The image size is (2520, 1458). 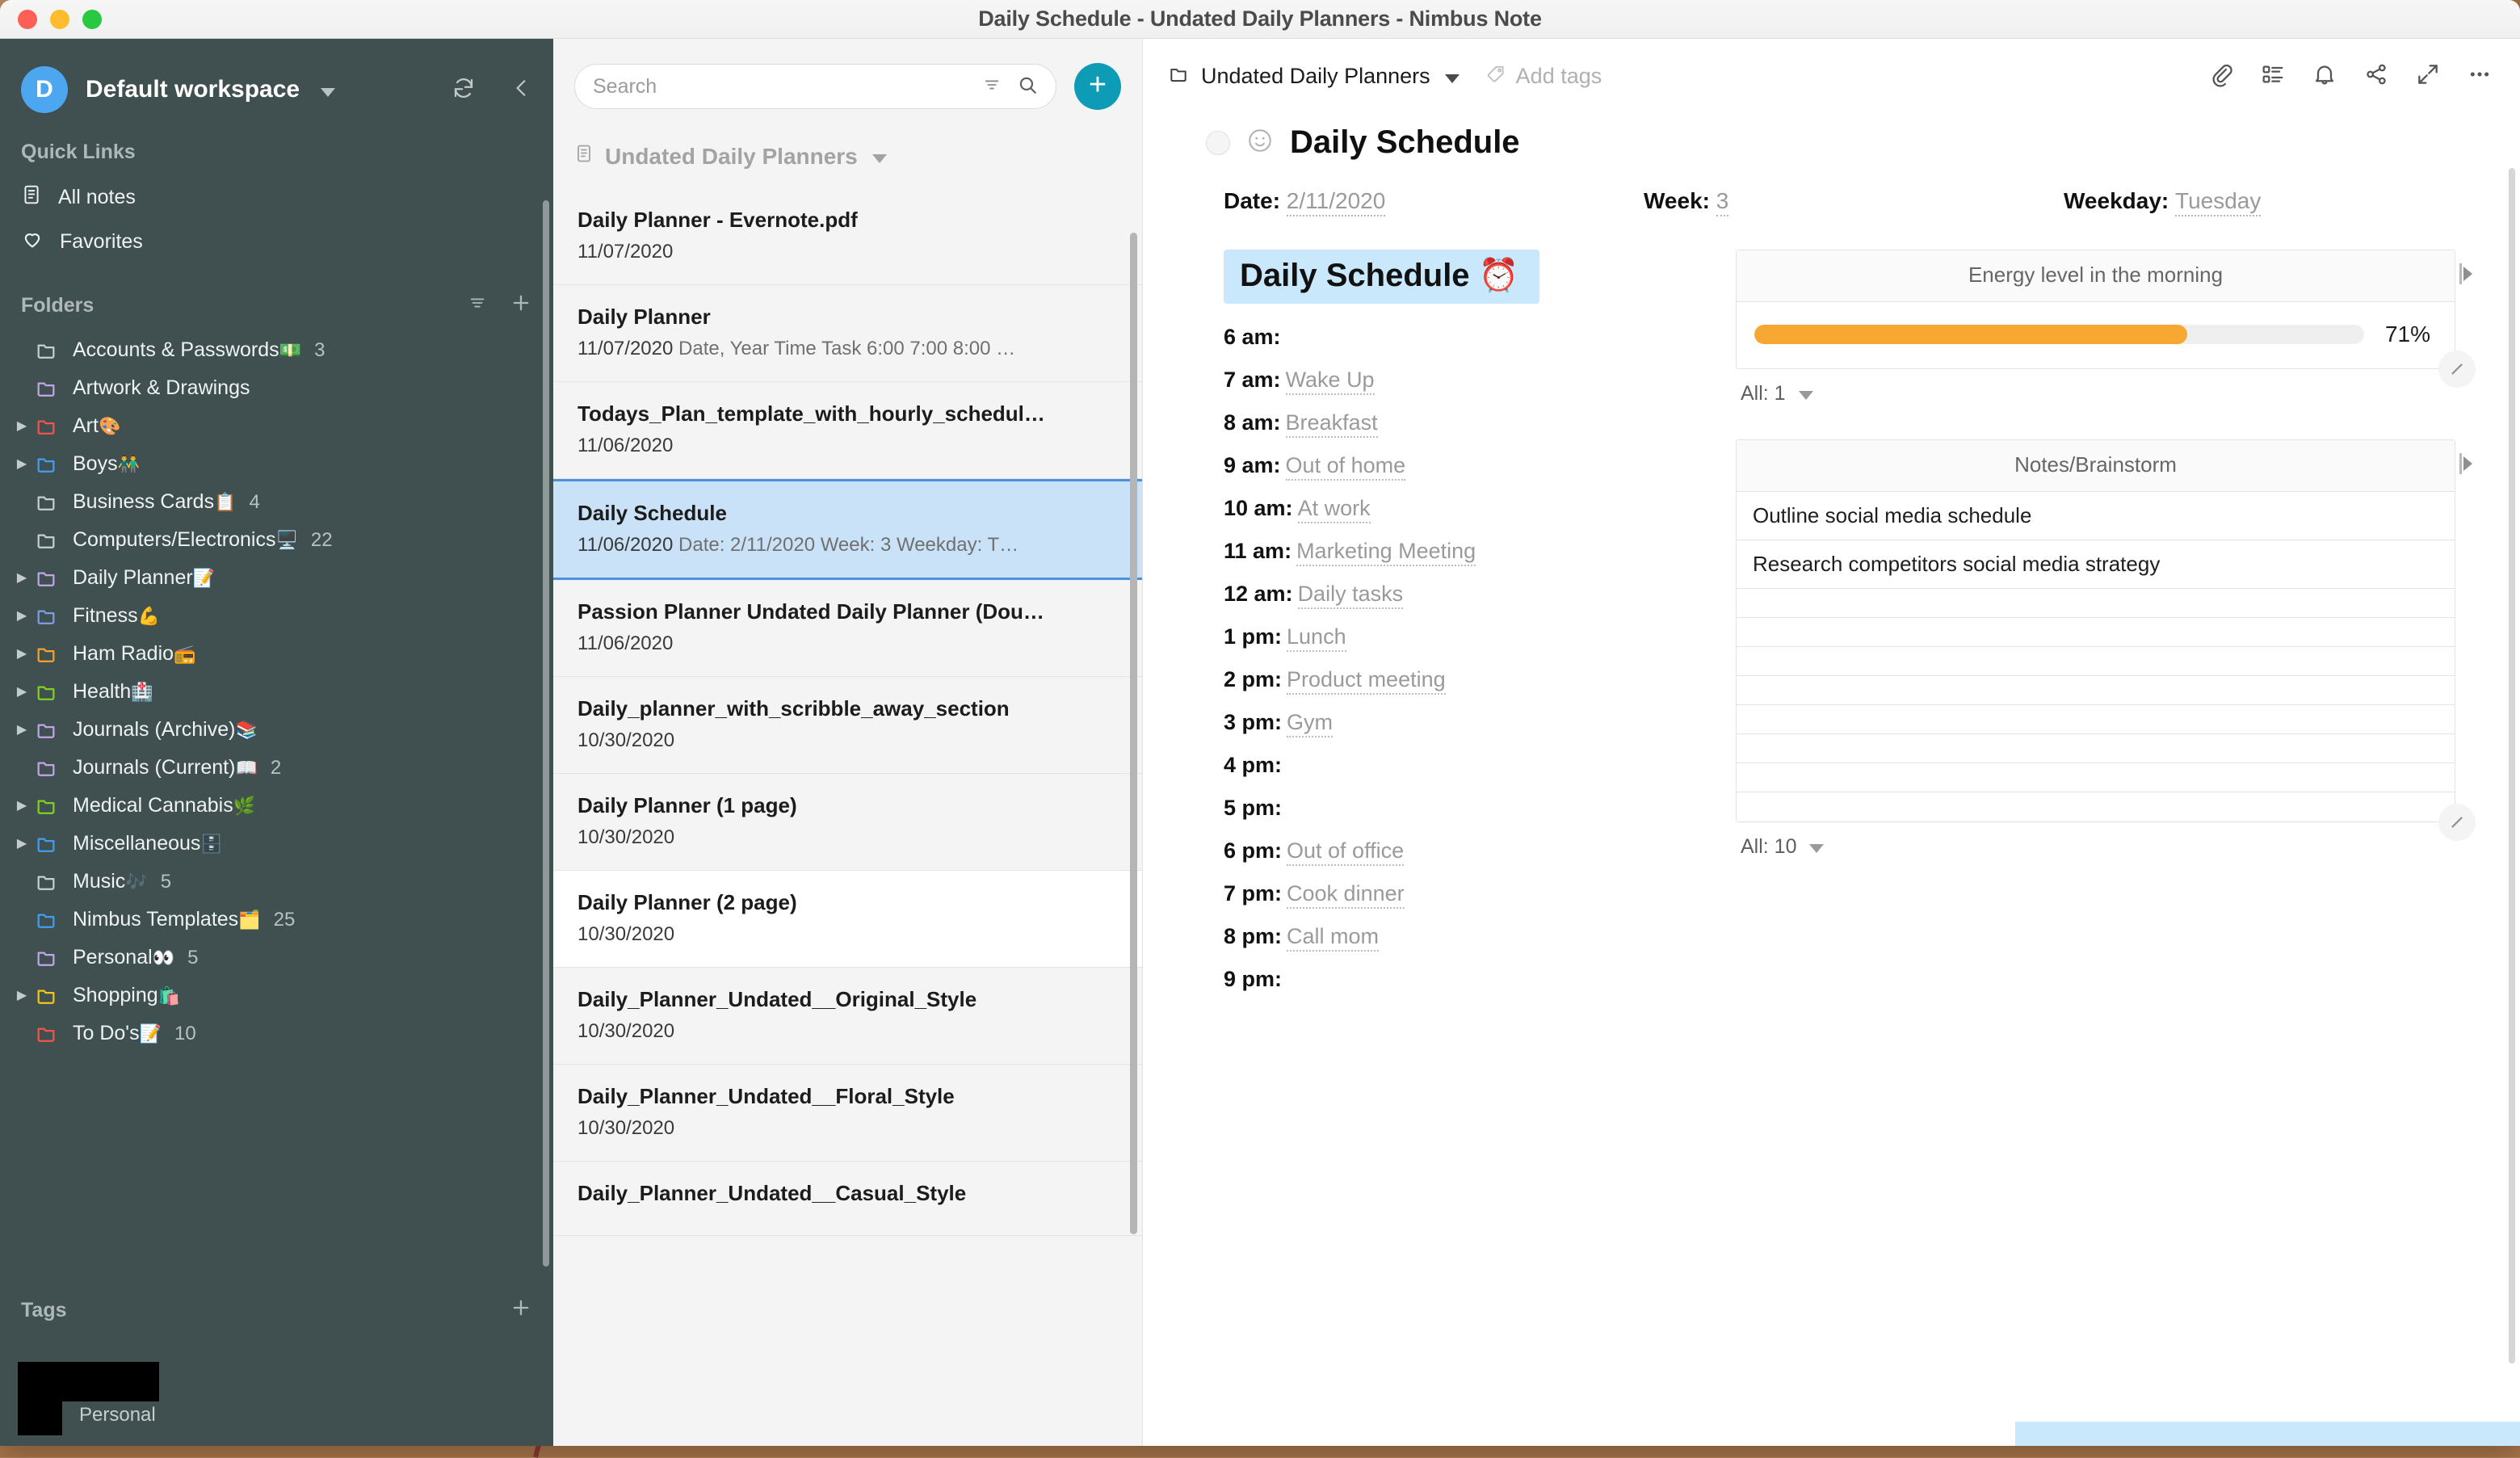 I want to click on schedule-task: Gym, so click(x=1310, y=723).